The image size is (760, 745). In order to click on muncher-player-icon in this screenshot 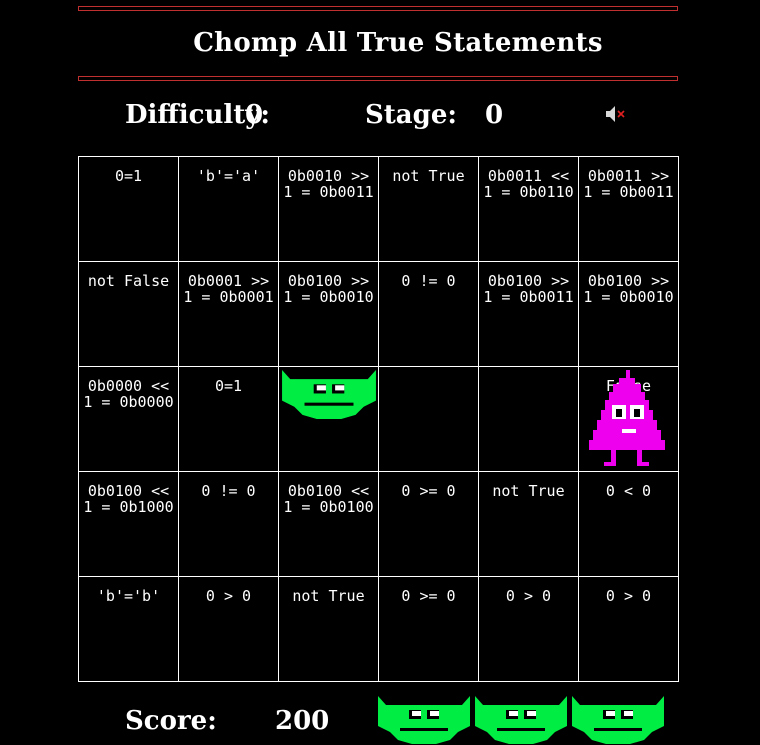, I will do `click(329, 394)`.